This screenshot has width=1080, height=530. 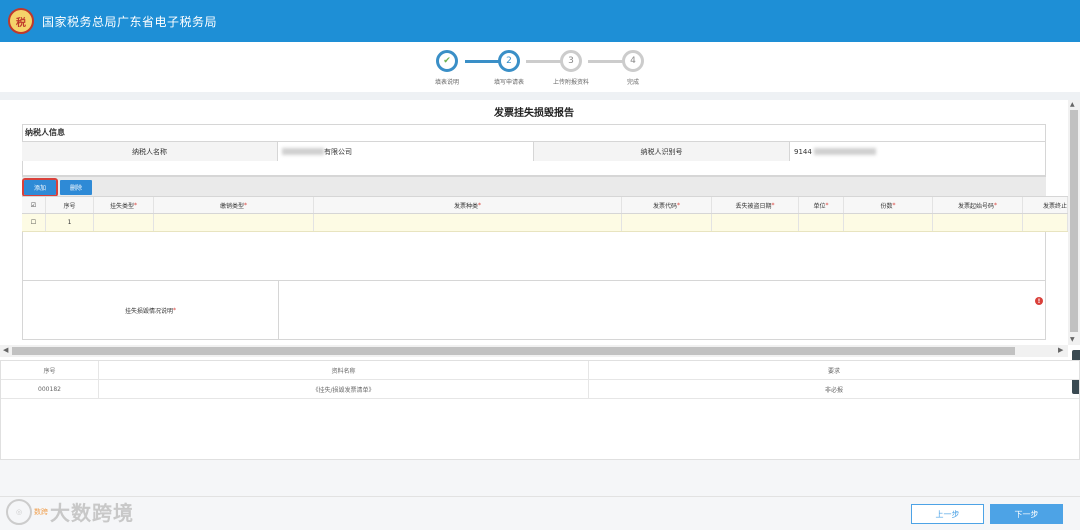 I want to click on count-cell, so click(x=888, y=222).